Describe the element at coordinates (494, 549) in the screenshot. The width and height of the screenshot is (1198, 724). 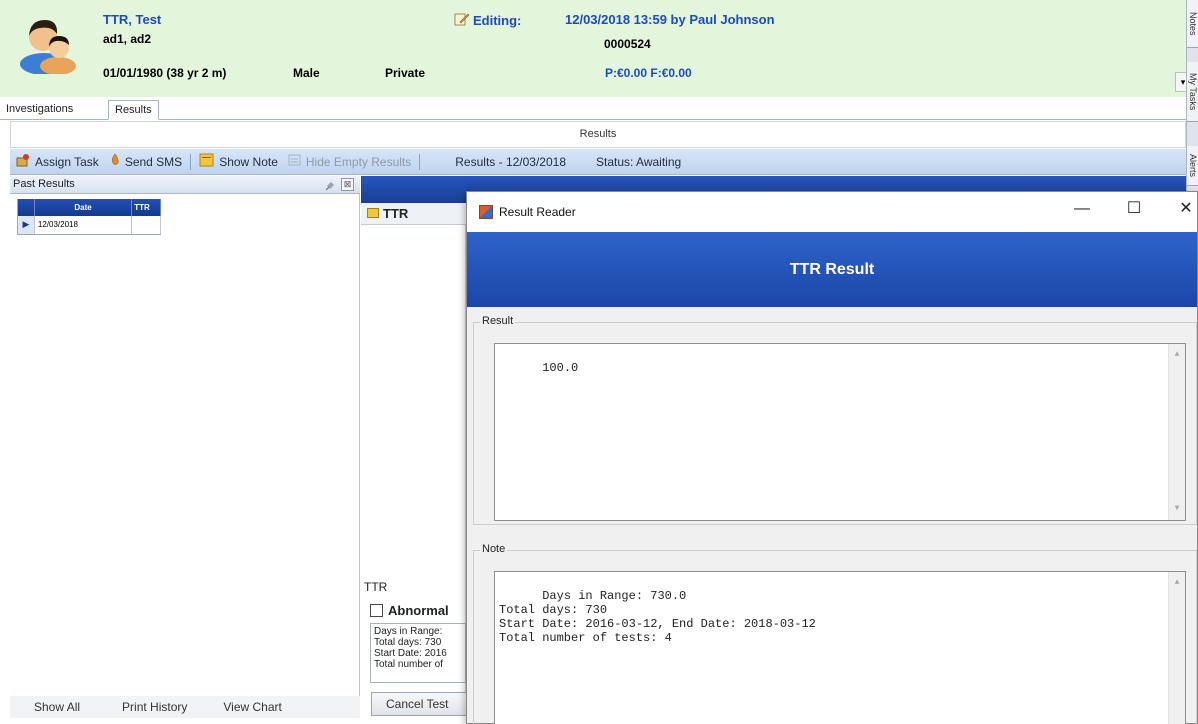
I see `note-group-label: Note` at that location.